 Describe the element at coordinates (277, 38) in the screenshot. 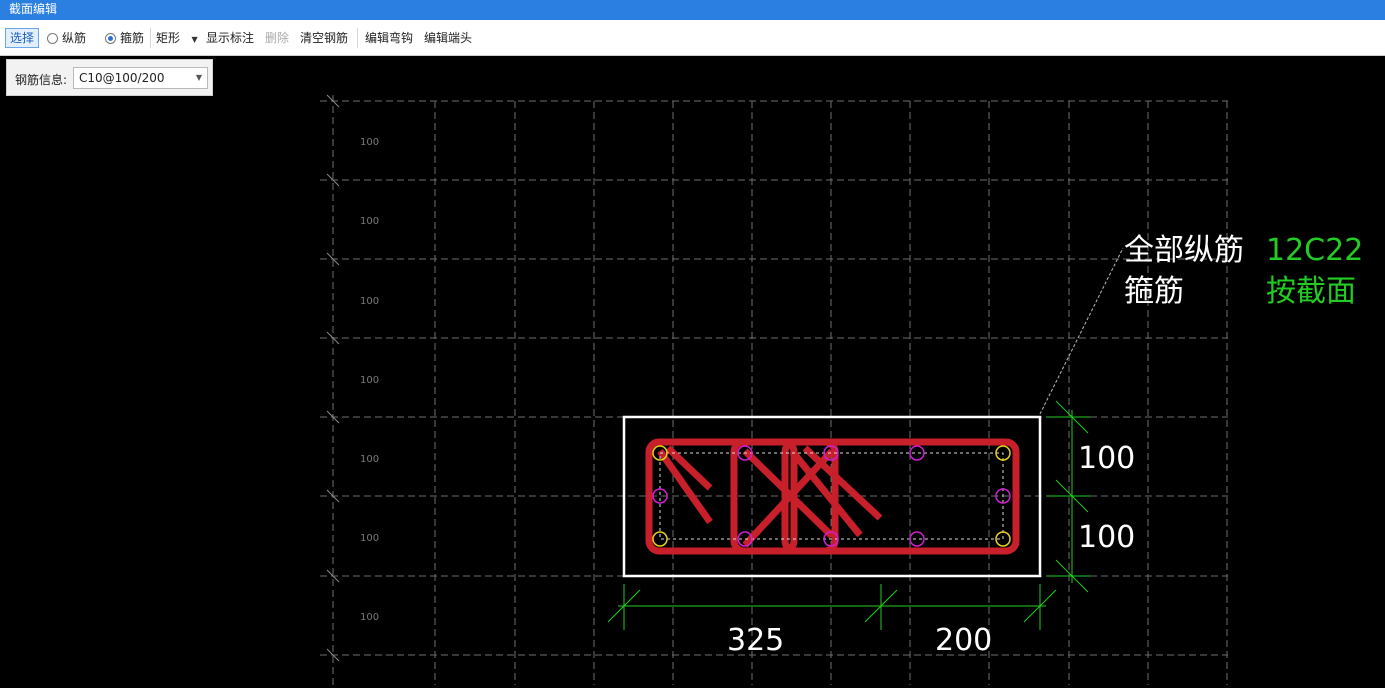

I see `delete-button: 删除` at that location.